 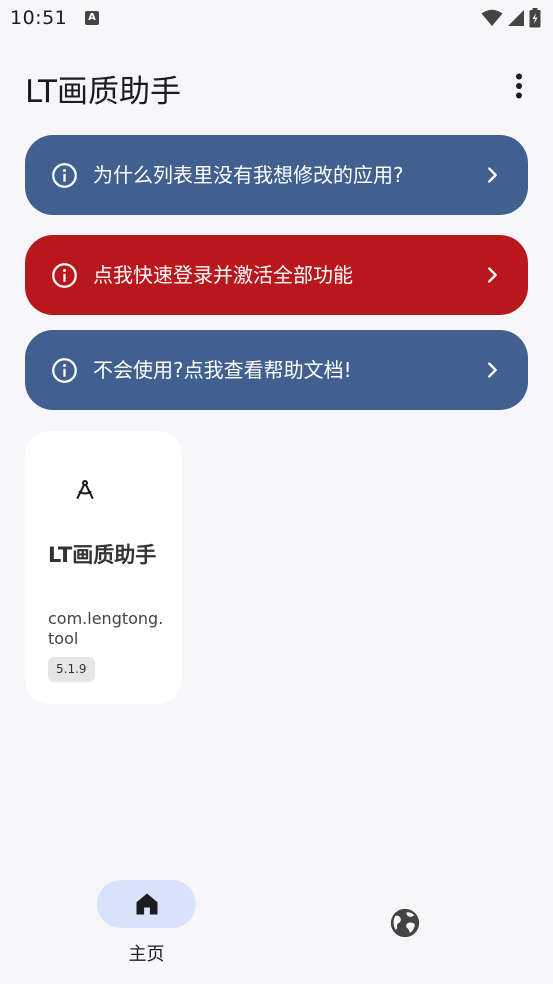 What do you see at coordinates (492, 17) in the screenshot?
I see `wifi-icon` at bounding box center [492, 17].